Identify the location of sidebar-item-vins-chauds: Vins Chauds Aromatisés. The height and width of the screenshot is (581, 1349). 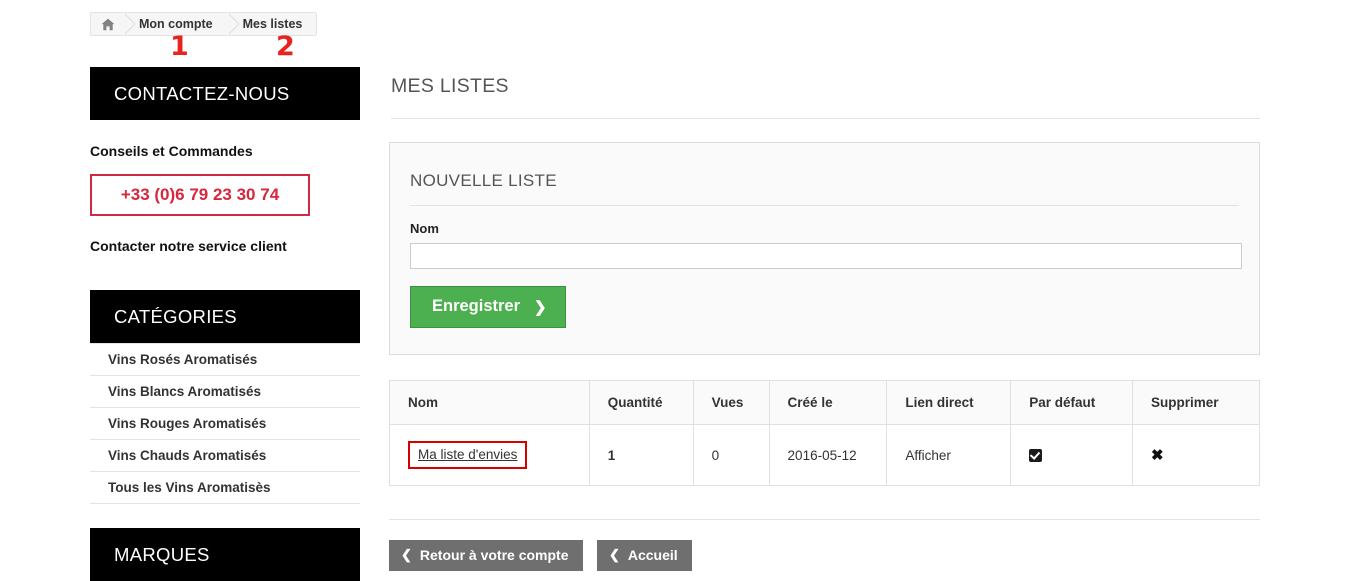
(225, 455).